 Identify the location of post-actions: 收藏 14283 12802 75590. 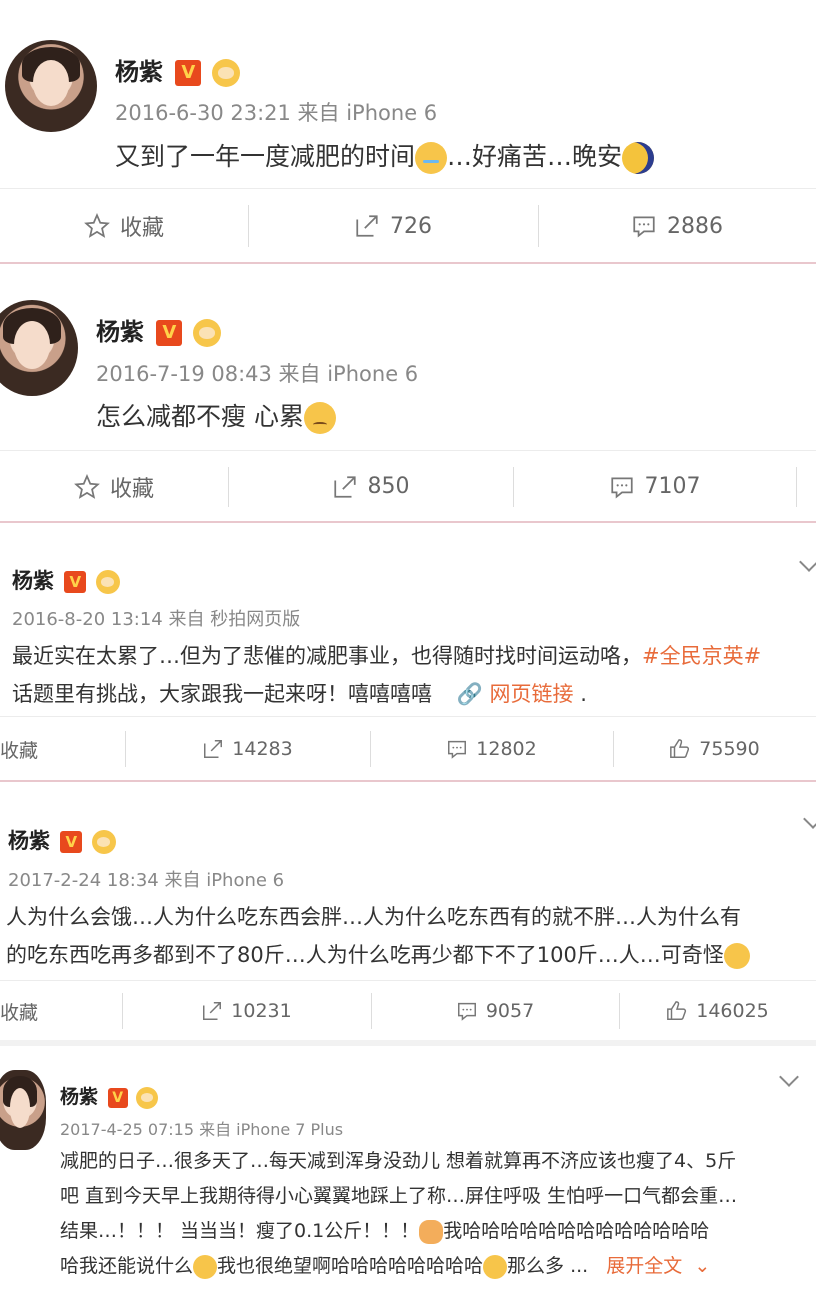
(408, 748).